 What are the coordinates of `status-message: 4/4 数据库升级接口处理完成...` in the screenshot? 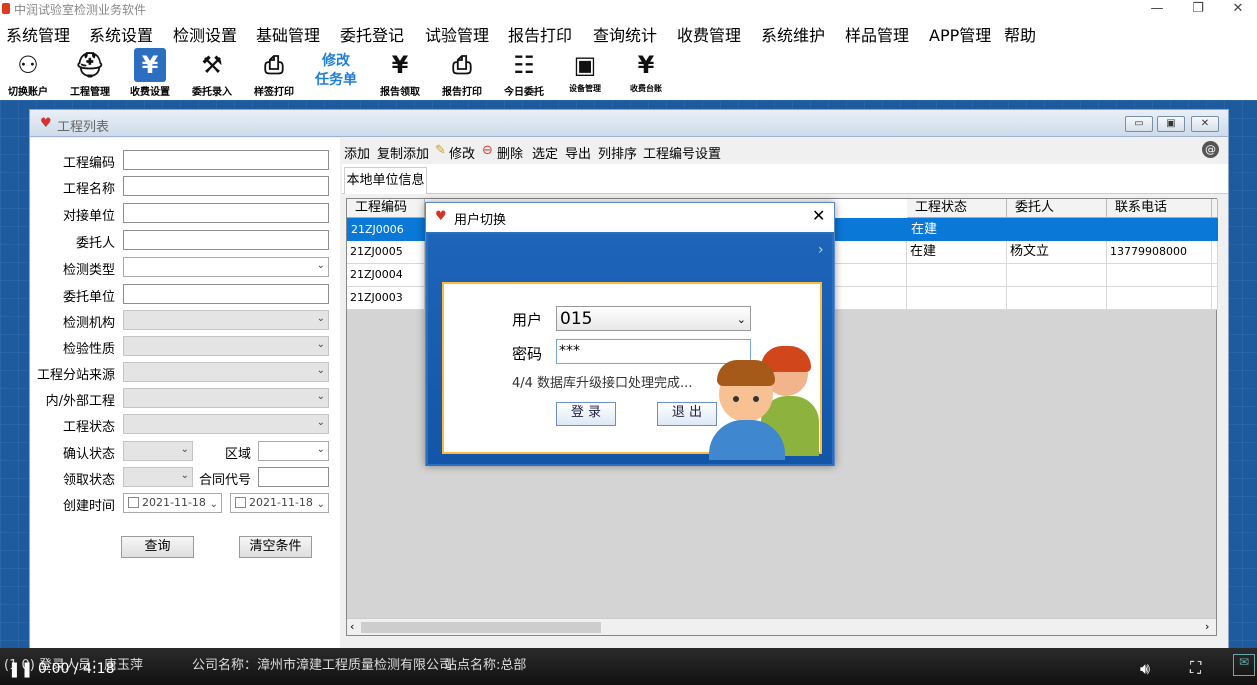 It's located at (602, 383).